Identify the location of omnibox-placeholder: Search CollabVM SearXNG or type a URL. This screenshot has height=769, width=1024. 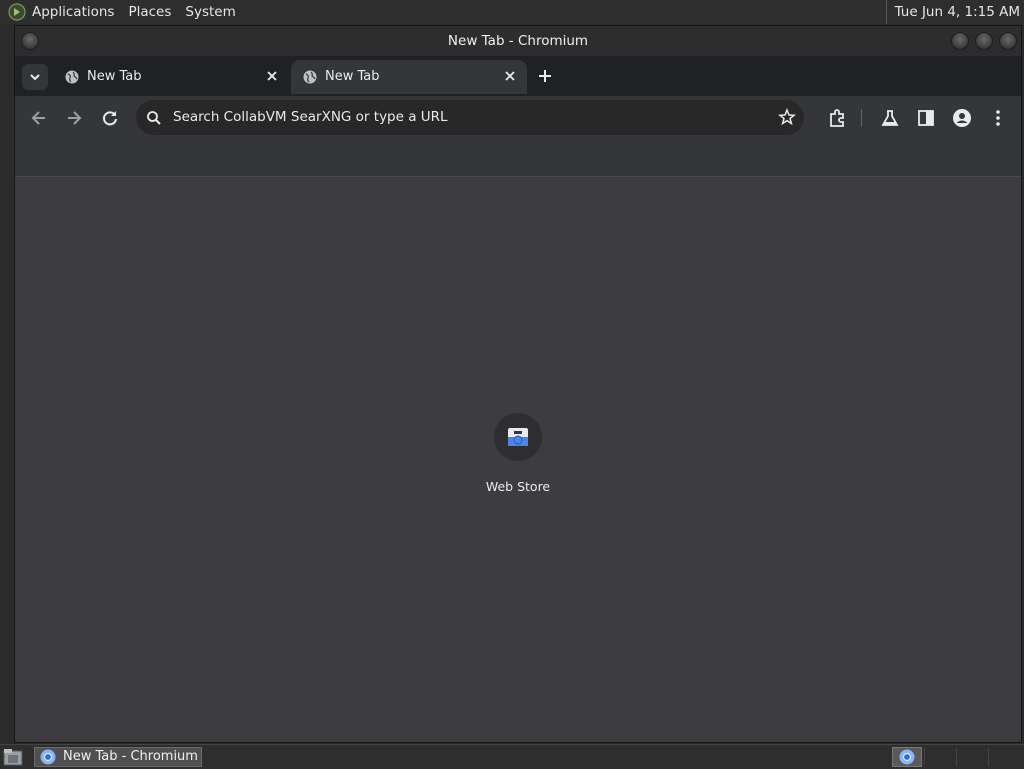
(310, 117).